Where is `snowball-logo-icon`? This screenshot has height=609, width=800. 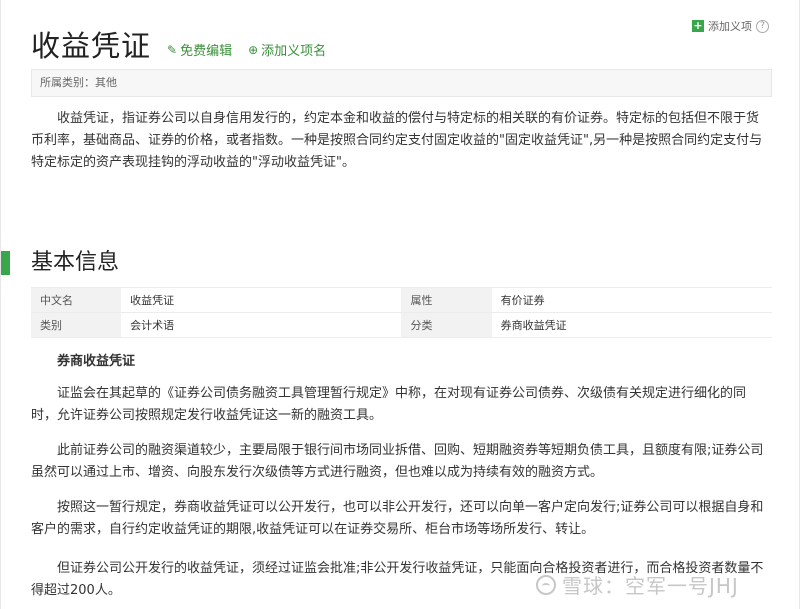
snowball-logo-icon is located at coordinates (546, 584).